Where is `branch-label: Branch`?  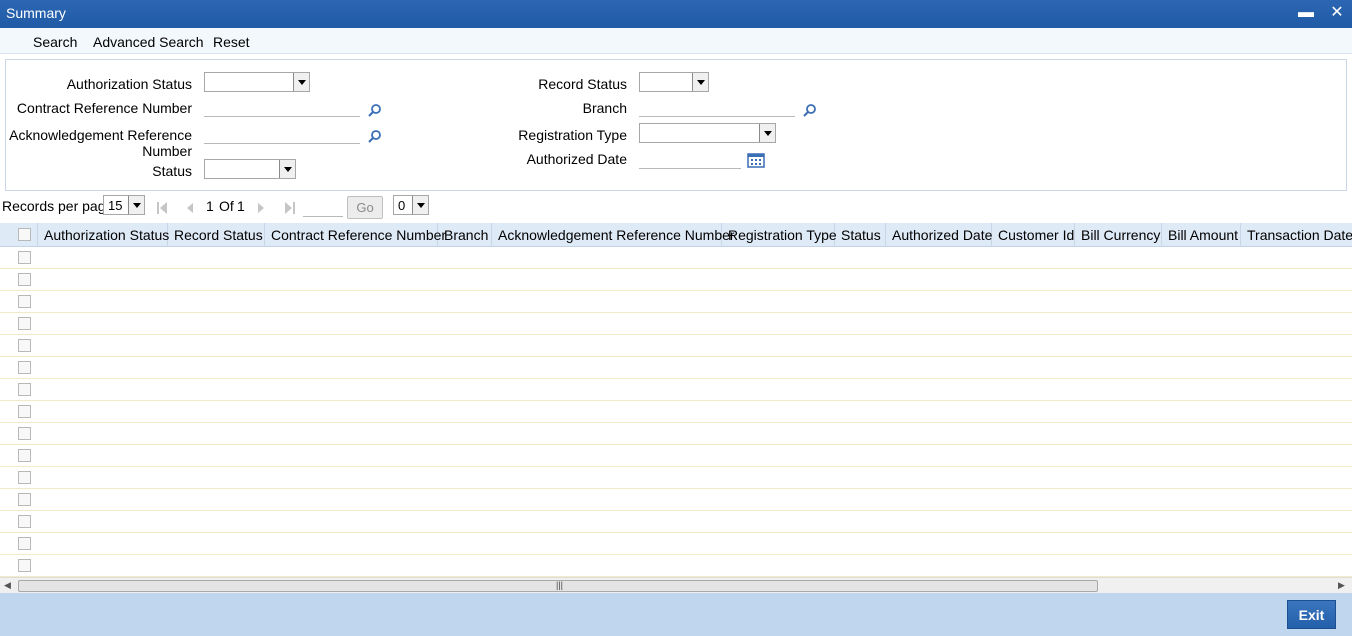 branch-label: Branch is located at coordinates (604, 108).